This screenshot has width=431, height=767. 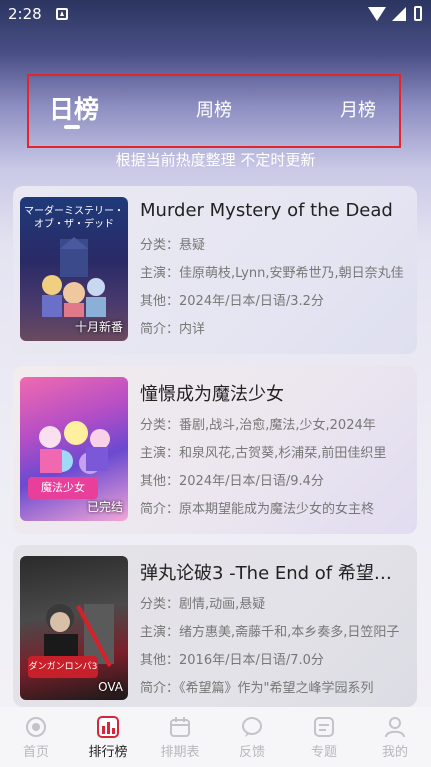 I want to click on card-other: 其他：2024年/日本/日语/9.4分, so click(x=232, y=481).